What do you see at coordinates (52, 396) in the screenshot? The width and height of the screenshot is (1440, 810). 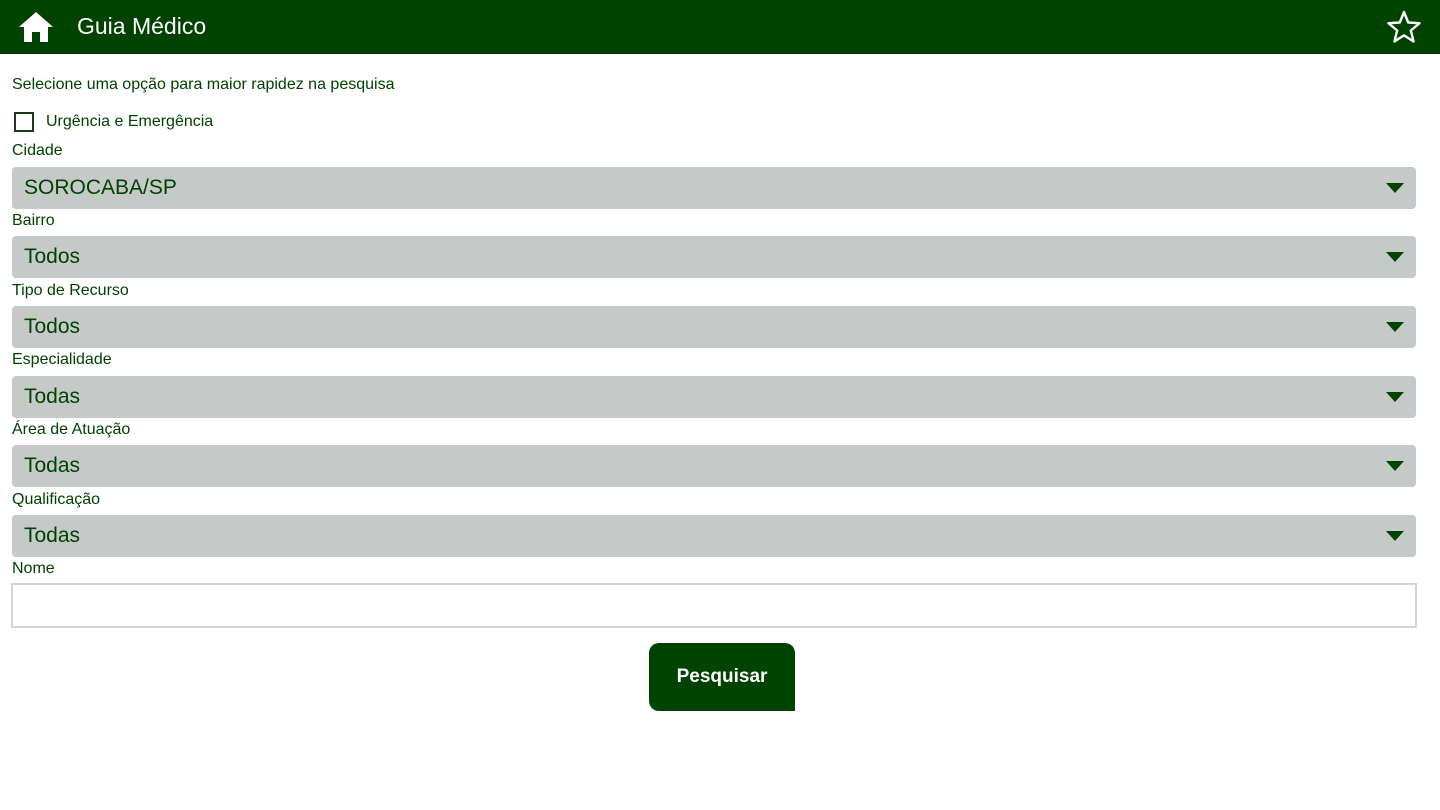 I see `specialty-select-value: Todas` at bounding box center [52, 396].